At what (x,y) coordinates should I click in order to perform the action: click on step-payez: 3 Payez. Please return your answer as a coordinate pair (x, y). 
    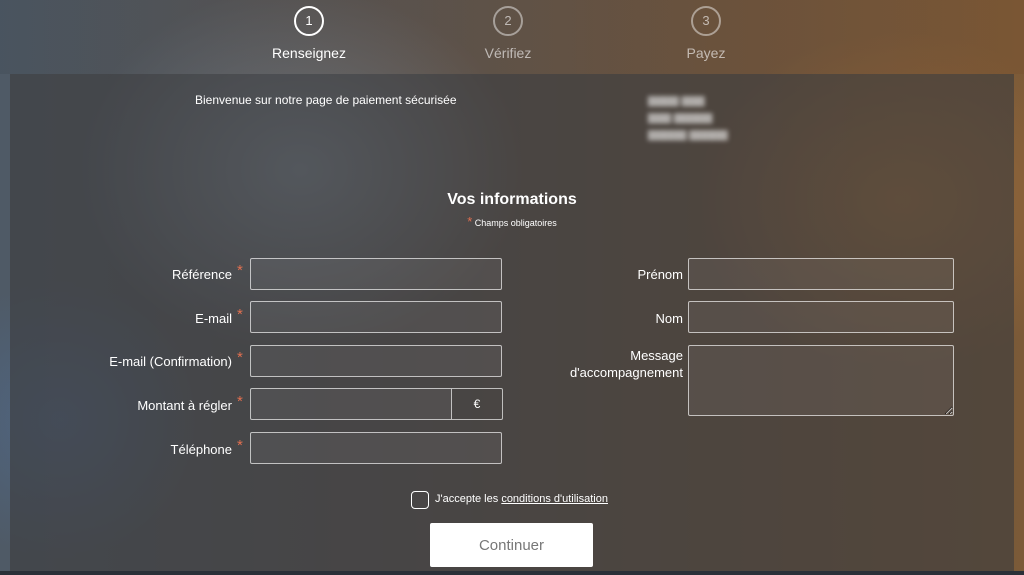
    Looking at the image, I should click on (706, 33).